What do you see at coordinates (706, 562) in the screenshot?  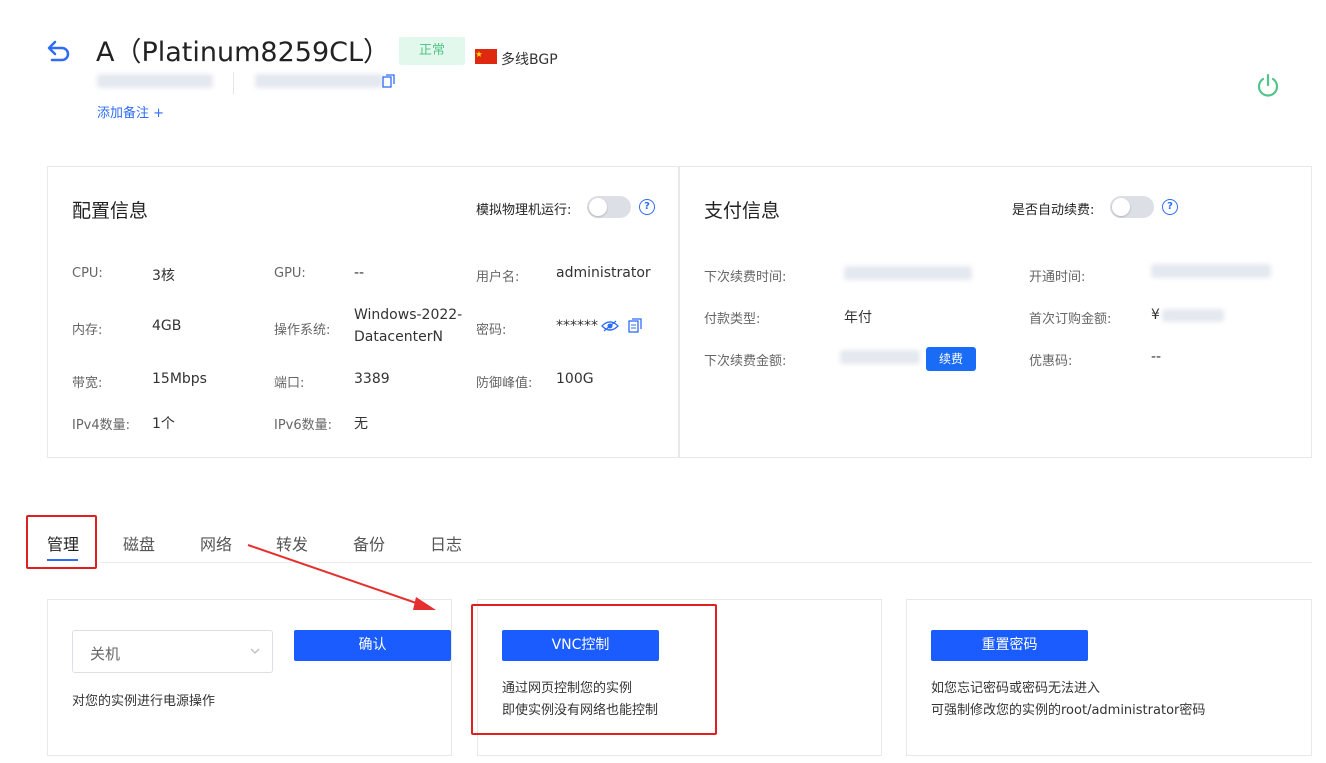 I see `tab-divider` at bounding box center [706, 562].